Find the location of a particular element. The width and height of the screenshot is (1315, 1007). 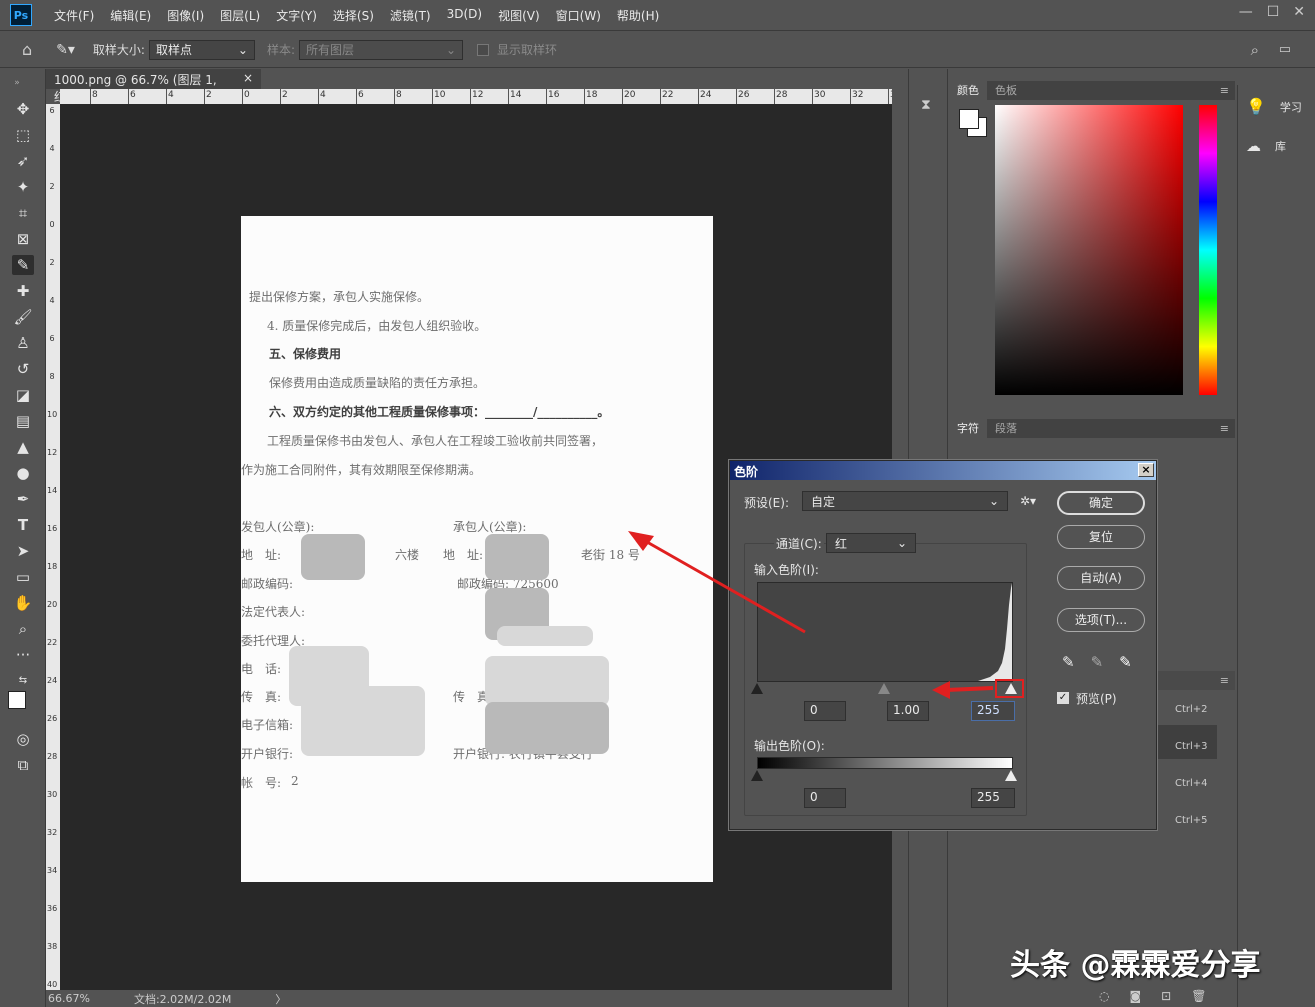

type-tool-icon: T is located at coordinates (23, 525).